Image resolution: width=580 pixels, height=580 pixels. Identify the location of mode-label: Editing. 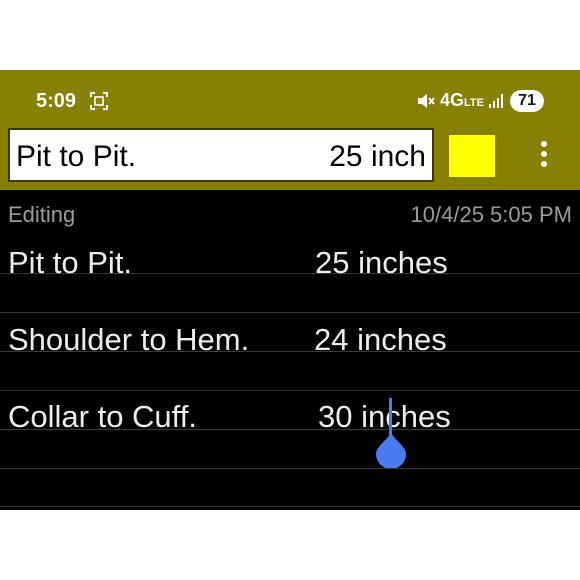
(42, 214).